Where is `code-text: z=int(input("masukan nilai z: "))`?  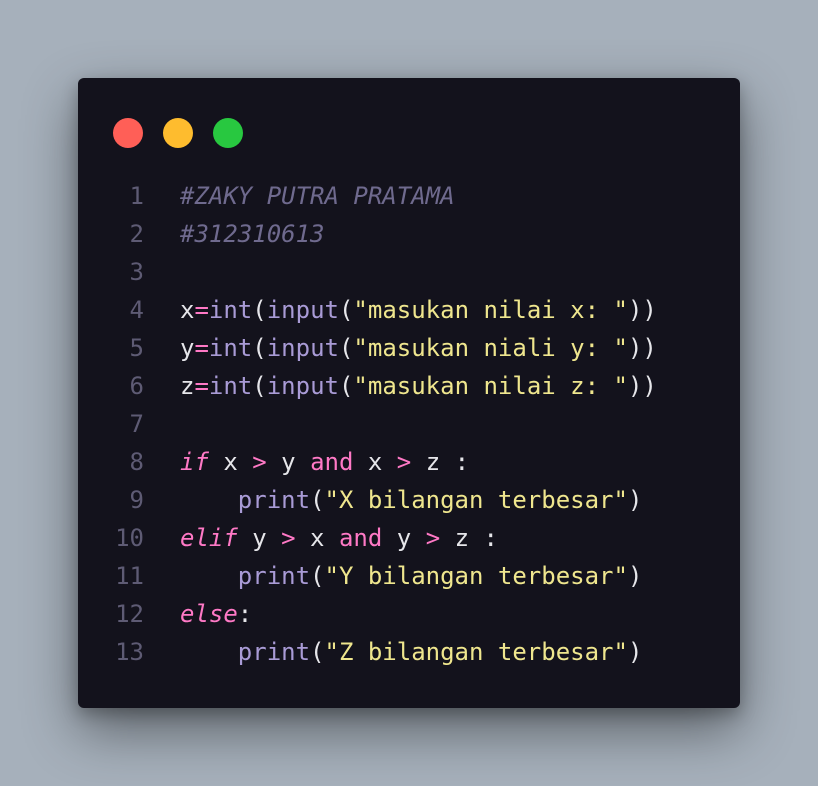
code-text: z=int(input("masukan nilai z: ")) is located at coordinates (418, 386).